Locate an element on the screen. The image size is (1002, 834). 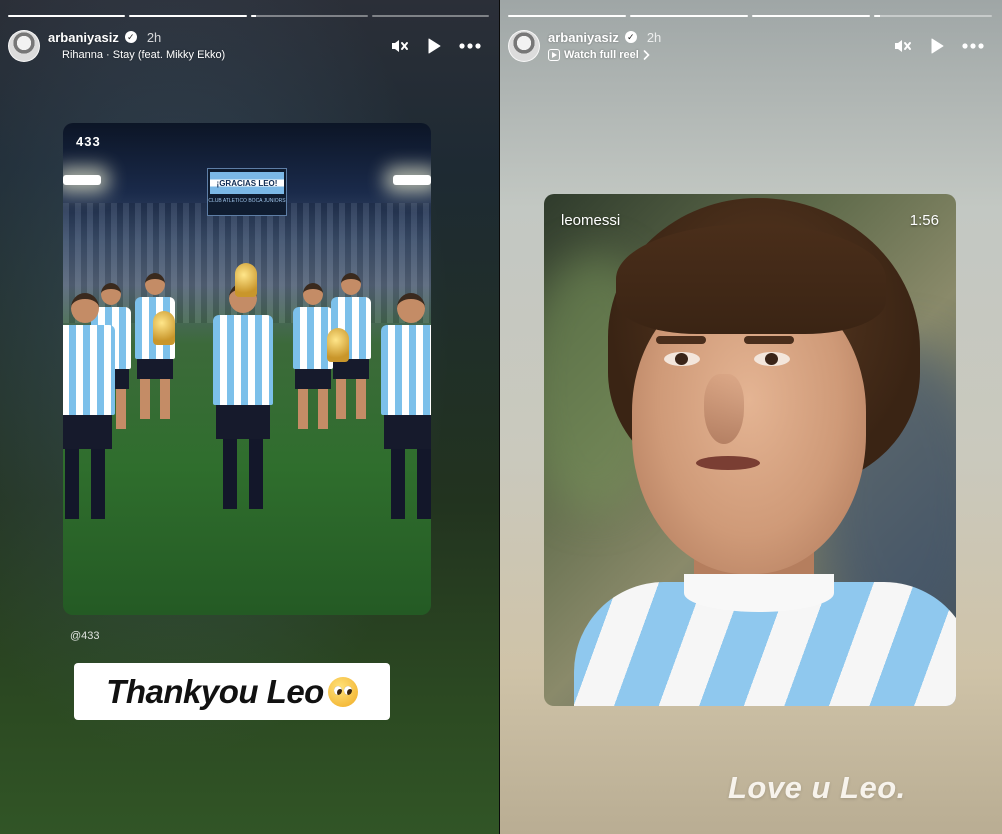
watch-full-reel-link: Watch full reel is located at coordinates (604, 55).